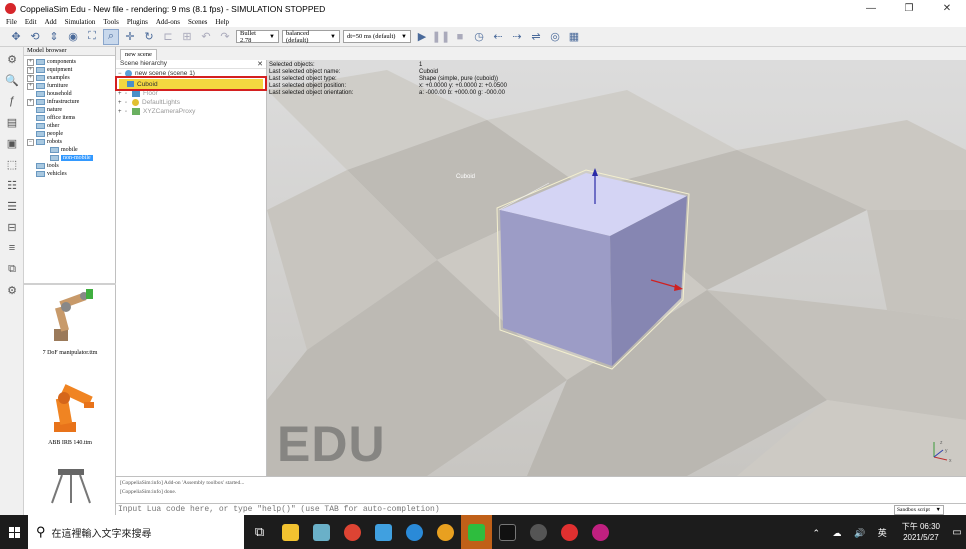  I want to click on task-view-button: ⧉, so click(259, 532).